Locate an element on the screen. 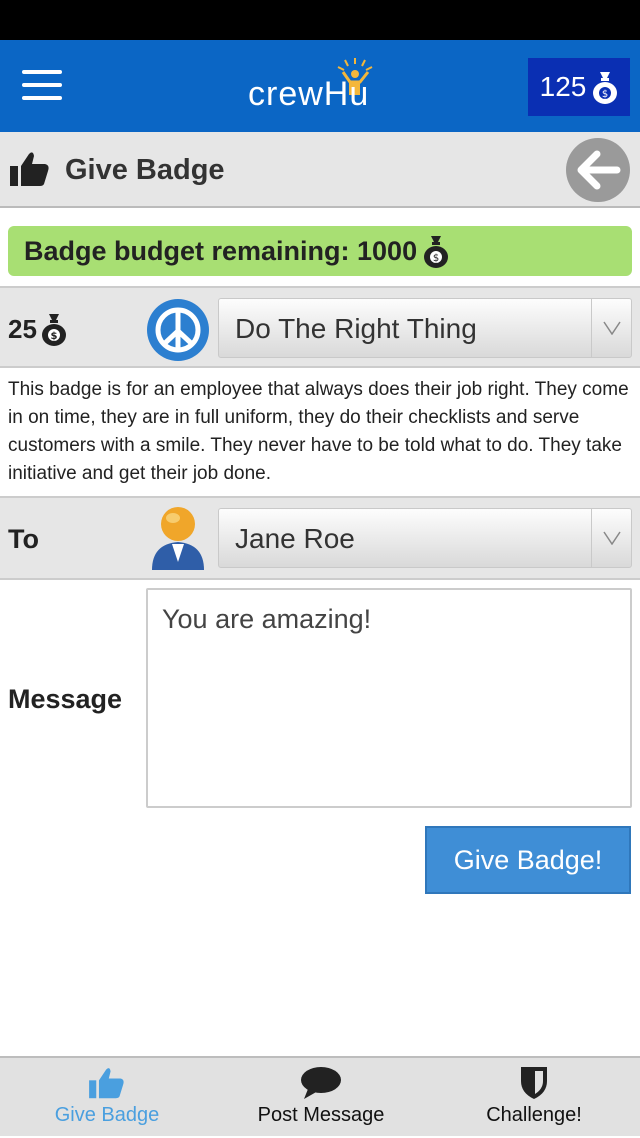  chat-bubble-icon is located at coordinates (321, 1083).